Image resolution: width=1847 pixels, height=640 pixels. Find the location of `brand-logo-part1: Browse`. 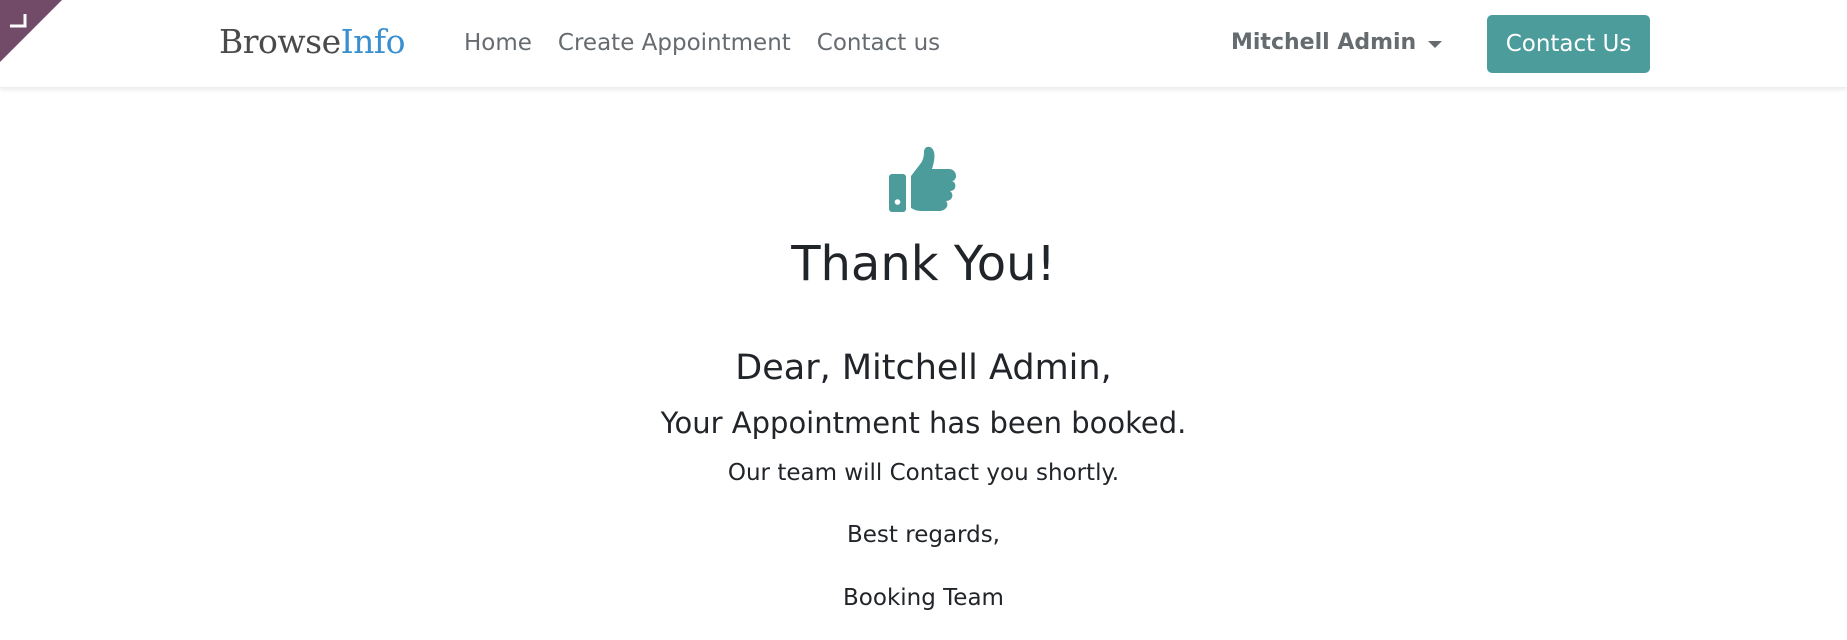

brand-logo-part1: Browse is located at coordinates (280, 41).